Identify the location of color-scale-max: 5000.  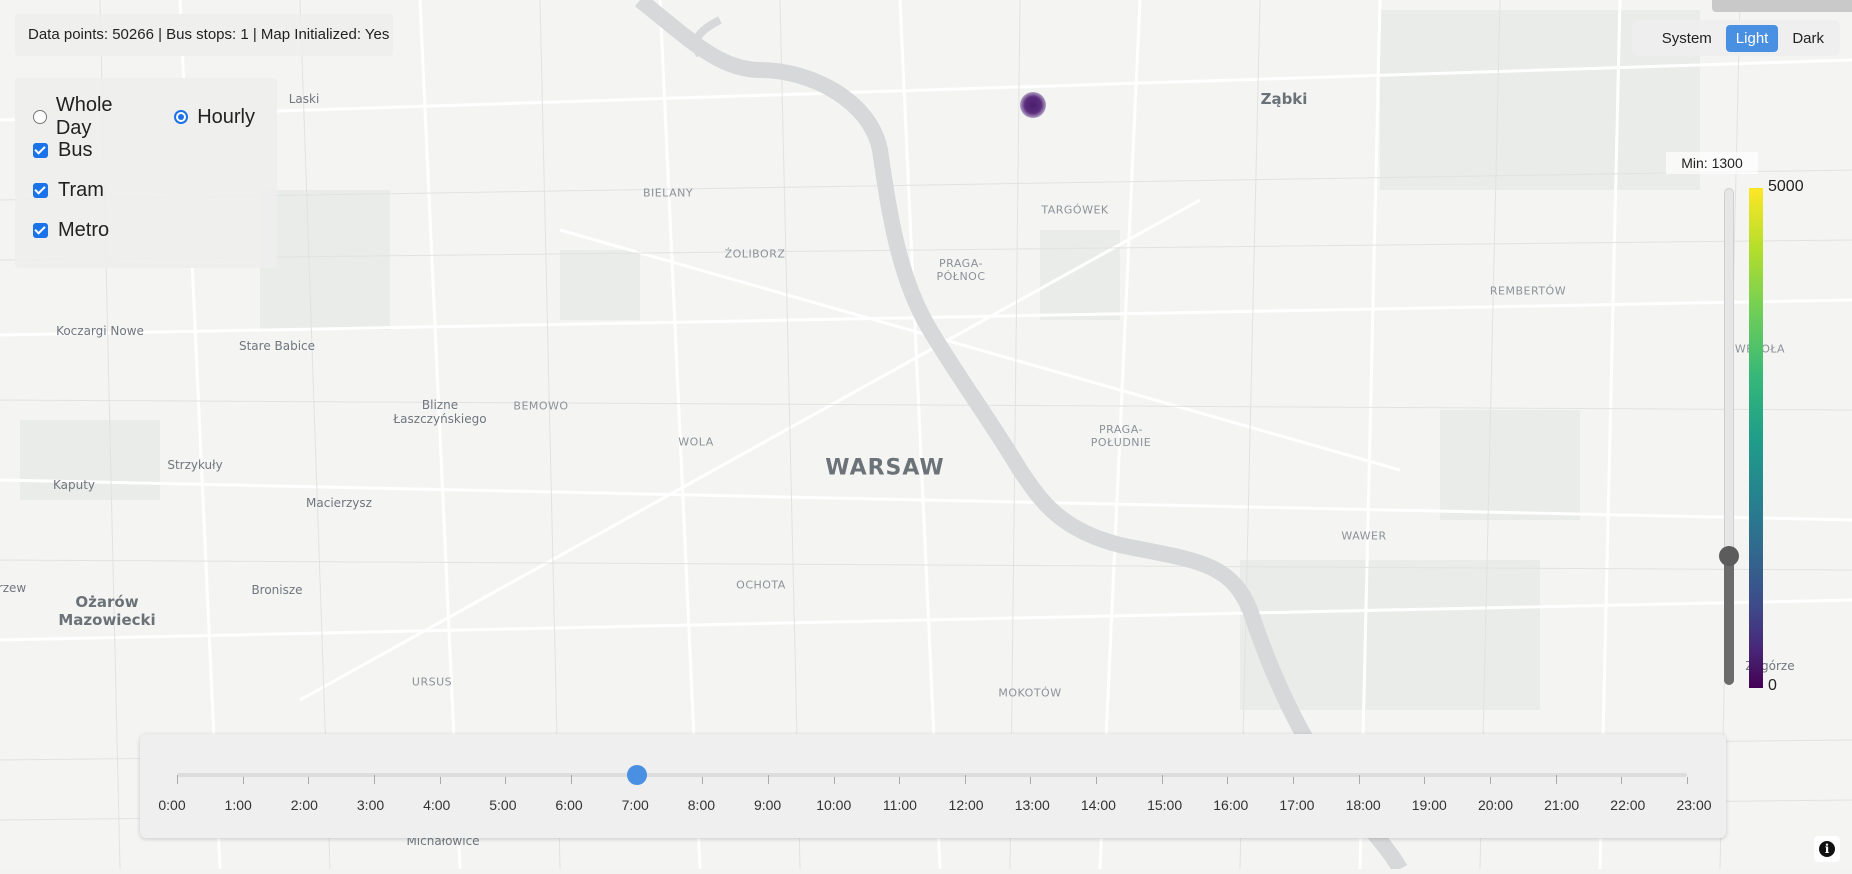
(1786, 186).